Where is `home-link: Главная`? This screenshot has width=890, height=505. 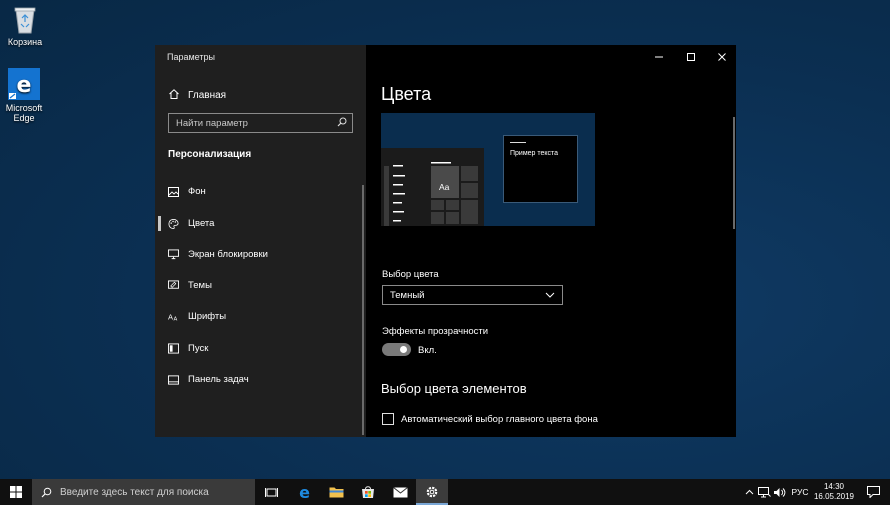
home-link: Главная is located at coordinates (197, 95).